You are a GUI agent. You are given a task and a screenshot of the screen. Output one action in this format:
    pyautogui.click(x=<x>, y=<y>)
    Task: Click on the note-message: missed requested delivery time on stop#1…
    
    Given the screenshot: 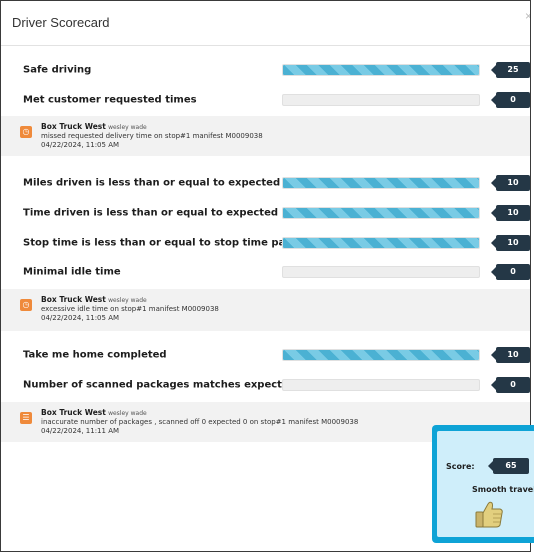 What is the action you would take?
    pyautogui.click(x=152, y=136)
    